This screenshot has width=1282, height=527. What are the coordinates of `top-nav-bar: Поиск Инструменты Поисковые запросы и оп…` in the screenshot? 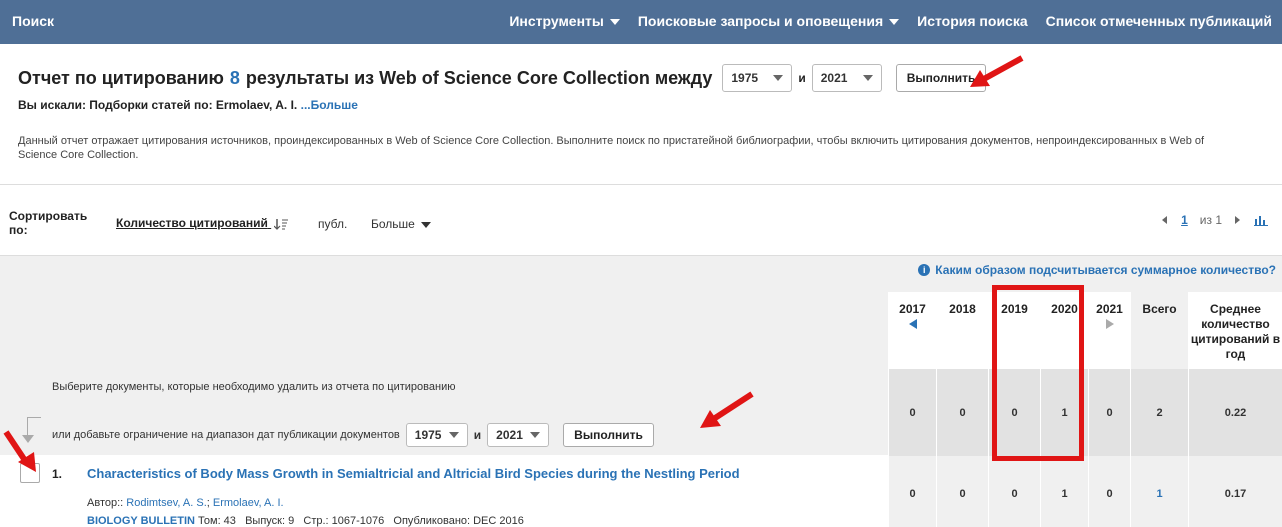 It's located at (641, 22).